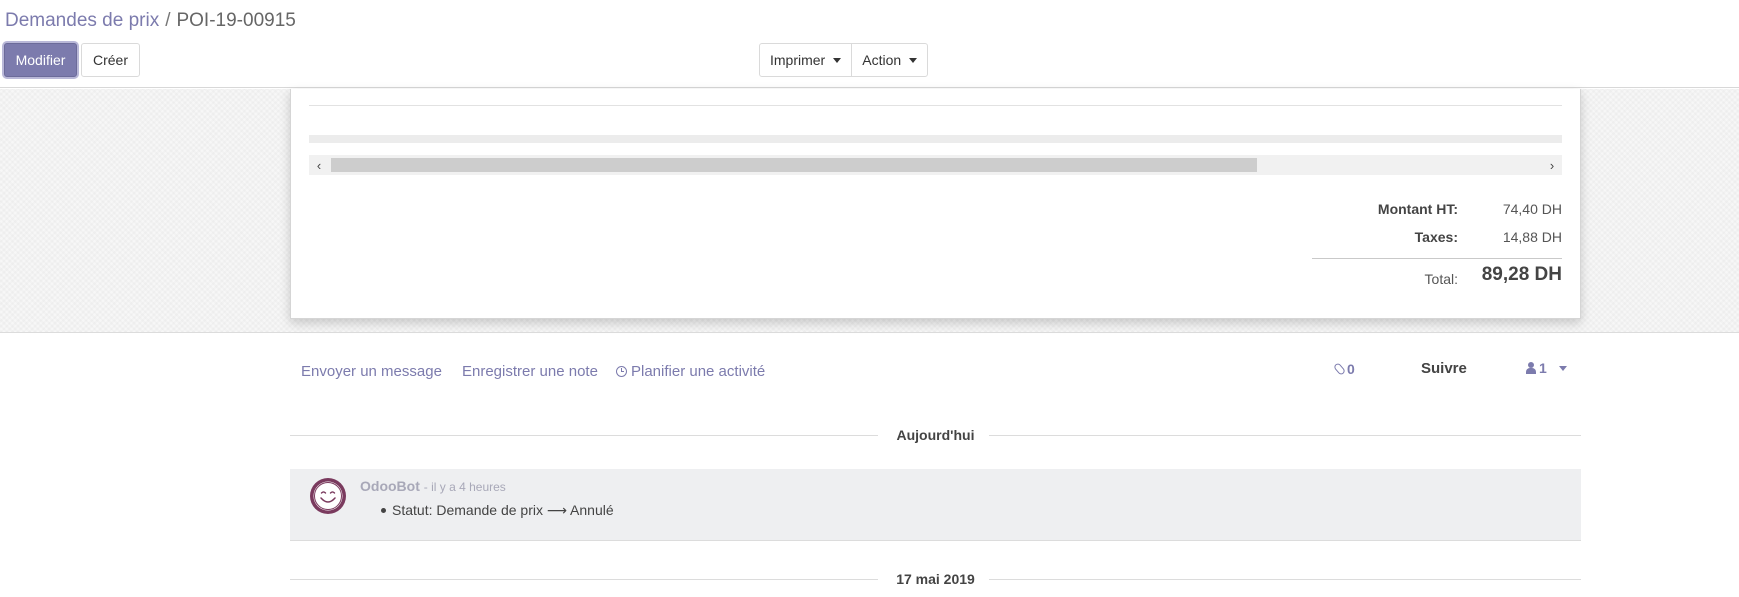 The image size is (1739, 597). What do you see at coordinates (1417, 209) in the screenshot?
I see `untaxed-amount-label: Montant HT:` at bounding box center [1417, 209].